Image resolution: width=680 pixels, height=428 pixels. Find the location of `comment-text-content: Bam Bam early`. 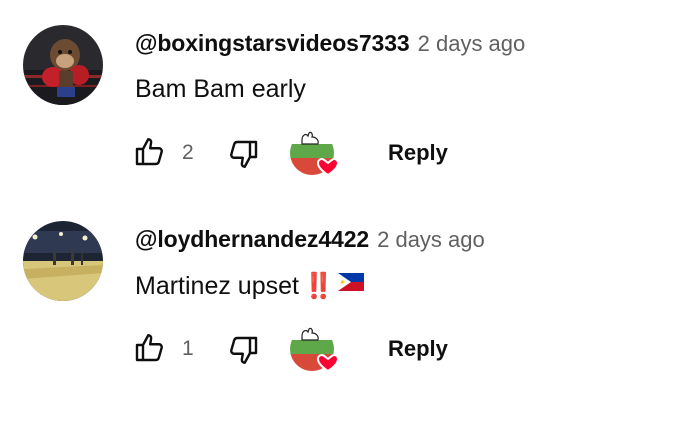

comment-text-content: Bam Bam early is located at coordinates (220, 89).